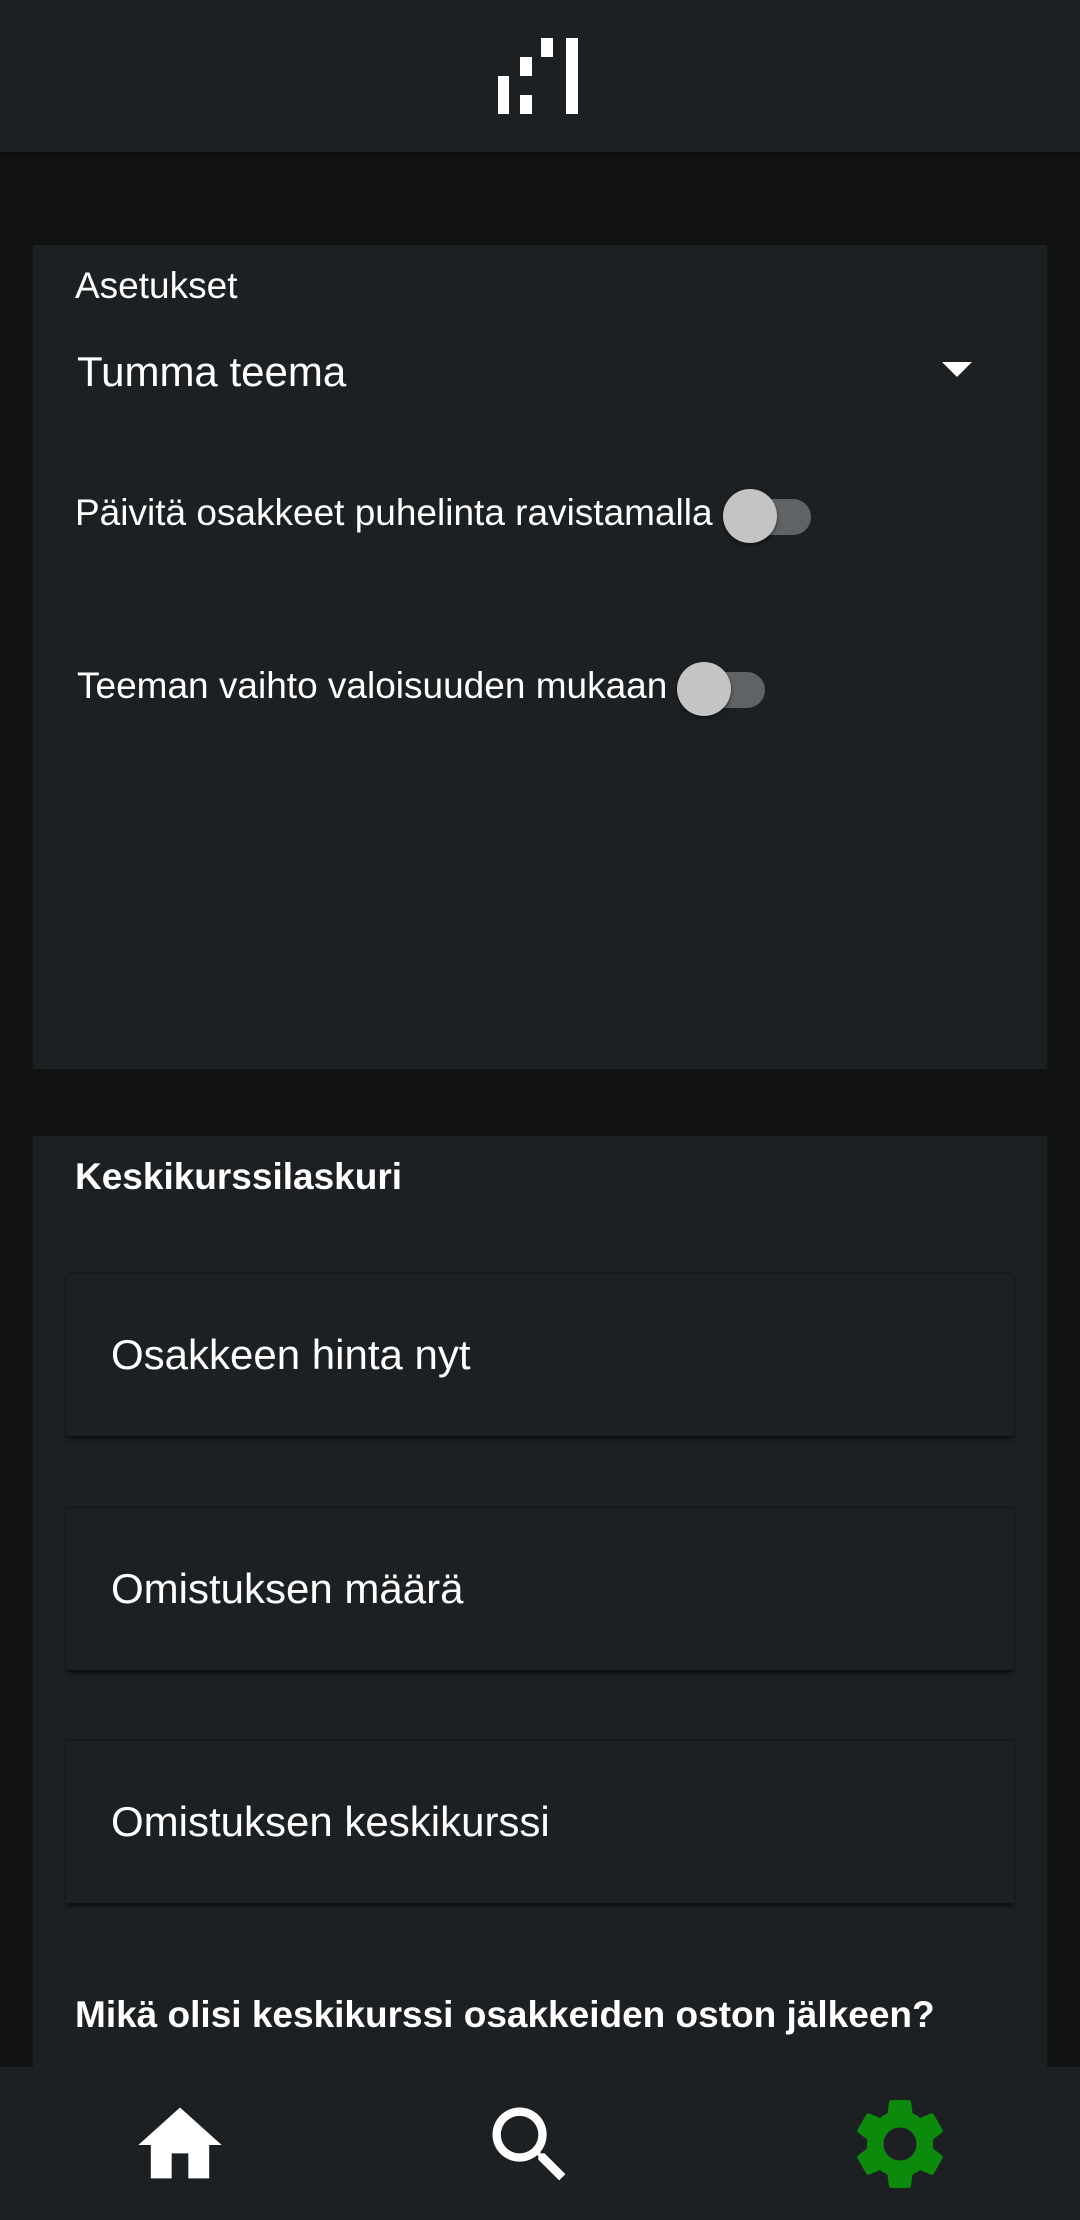 This screenshot has width=1080, height=2220. What do you see at coordinates (529, 2144) in the screenshot?
I see `search-icon` at bounding box center [529, 2144].